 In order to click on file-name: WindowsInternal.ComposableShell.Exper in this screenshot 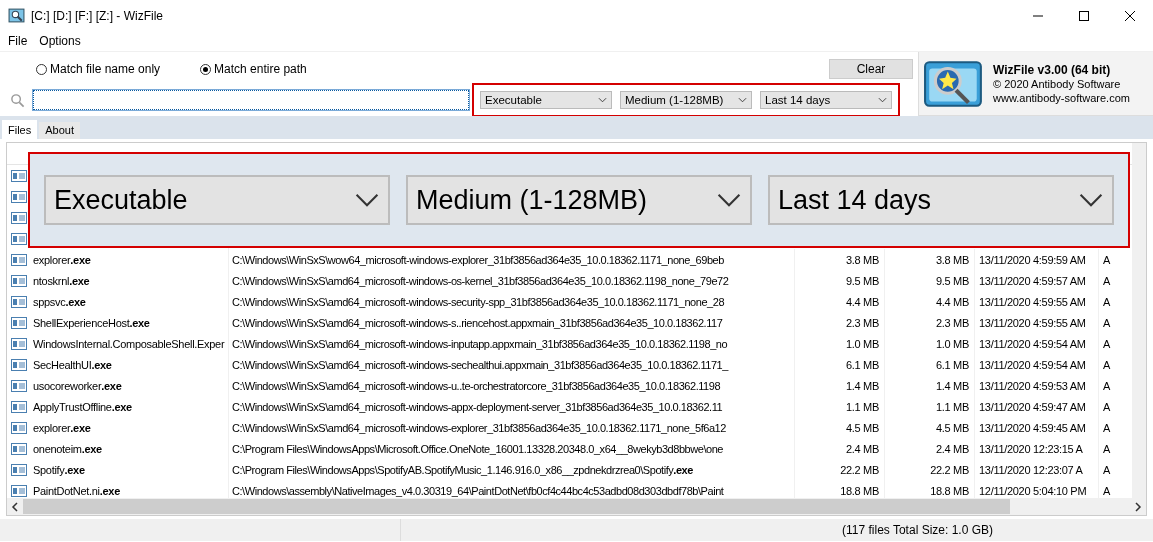, I will do `click(129, 343)`.